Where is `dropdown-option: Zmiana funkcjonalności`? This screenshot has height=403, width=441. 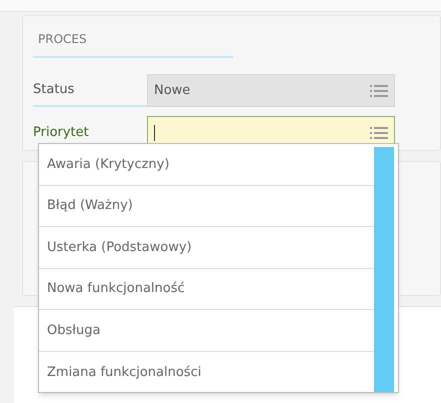 dropdown-option: Zmiana funkcjonalności is located at coordinates (206, 372).